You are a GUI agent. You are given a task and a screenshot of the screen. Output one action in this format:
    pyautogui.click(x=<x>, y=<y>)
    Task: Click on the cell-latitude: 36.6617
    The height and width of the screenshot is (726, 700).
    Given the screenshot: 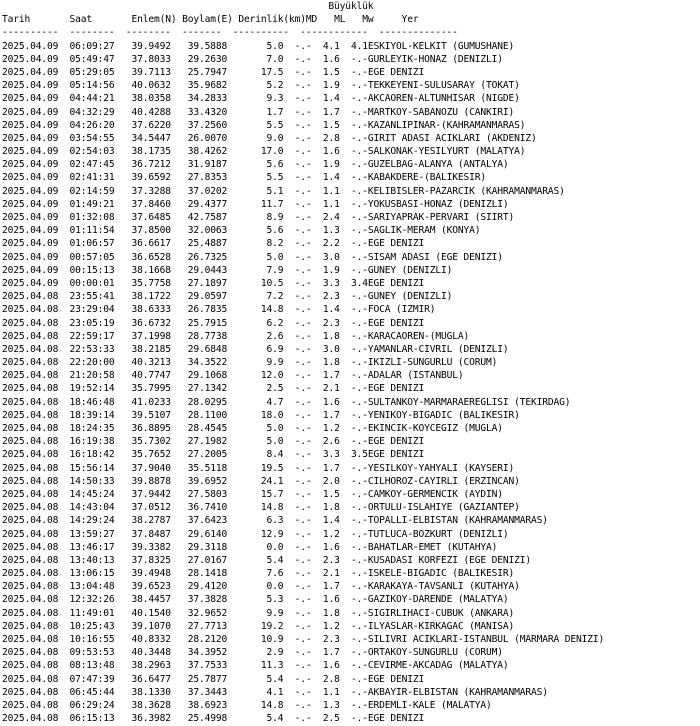 What is the action you would take?
    pyautogui.click(x=151, y=244)
    